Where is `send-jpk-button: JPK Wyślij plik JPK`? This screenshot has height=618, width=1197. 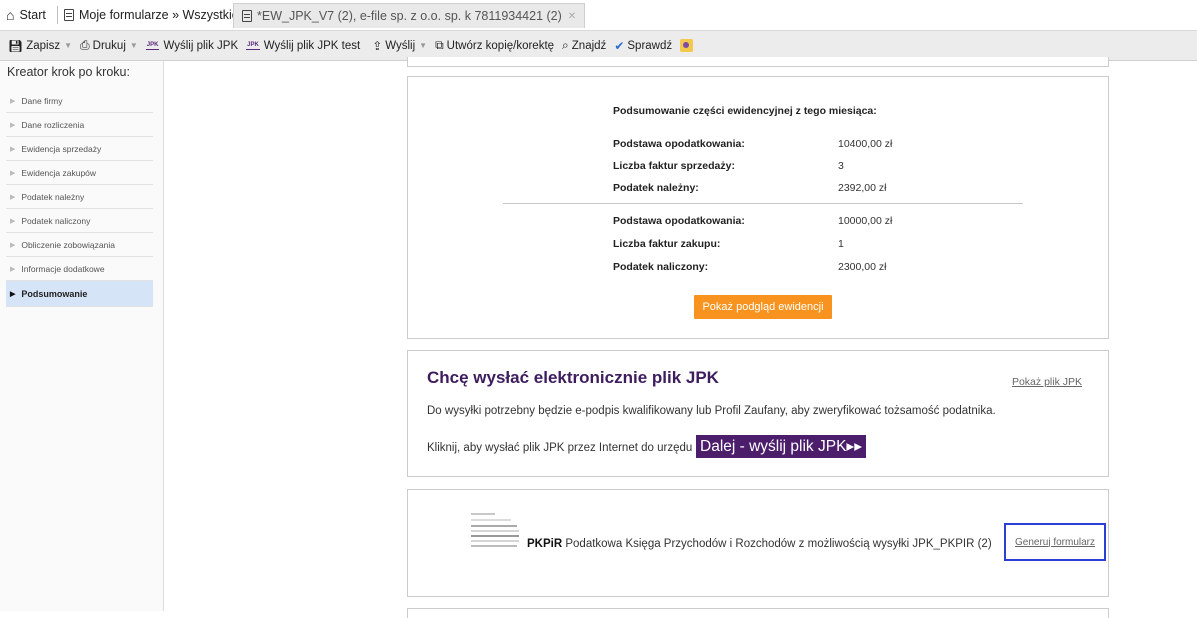
send-jpk-button: JPK Wyślij plik JPK is located at coordinates (192, 45).